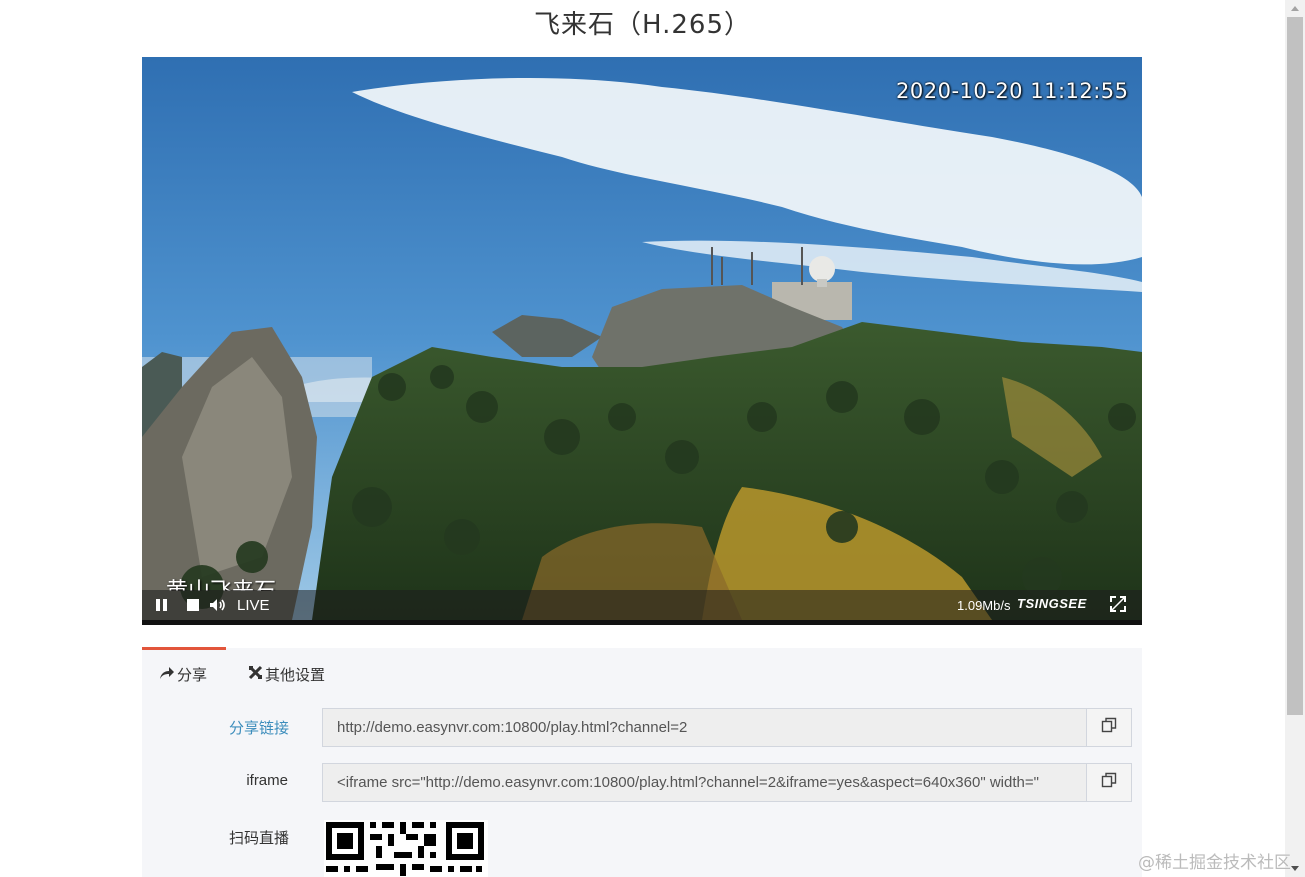 The height and width of the screenshot is (877, 1305). What do you see at coordinates (218, 605) in the screenshot?
I see `volume-icon` at bounding box center [218, 605].